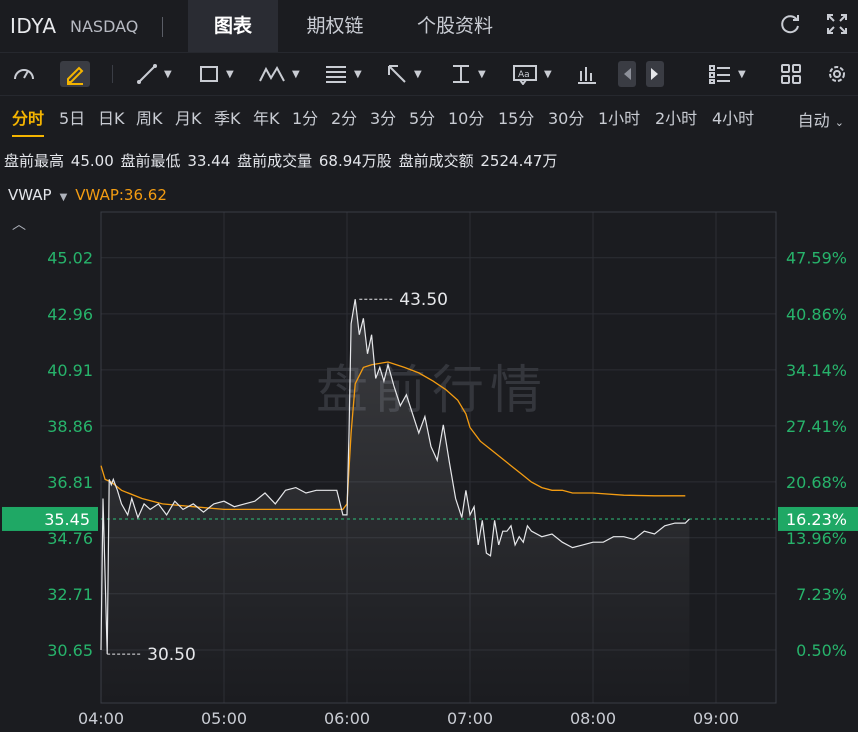  Describe the element at coordinates (121, 195) in the screenshot. I see `vwap-value: VWAP:36.62` at that location.